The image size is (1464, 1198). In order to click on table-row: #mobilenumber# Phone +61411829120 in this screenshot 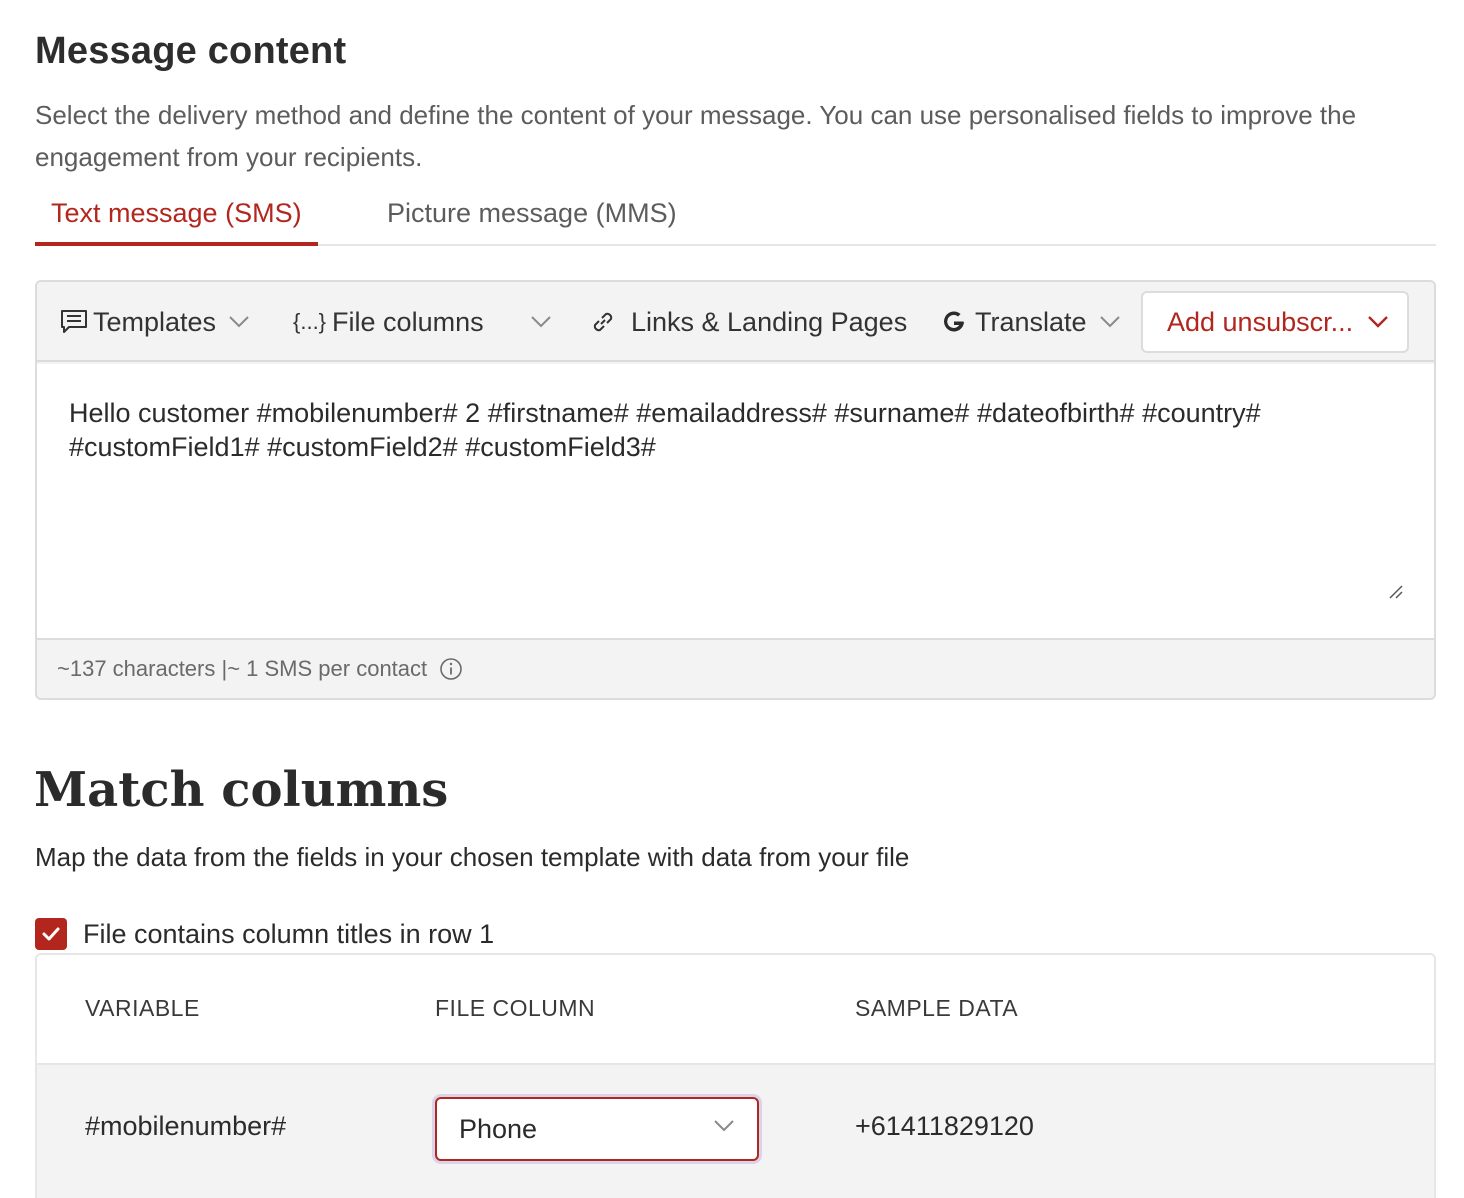, I will do `click(735, 1131)`.